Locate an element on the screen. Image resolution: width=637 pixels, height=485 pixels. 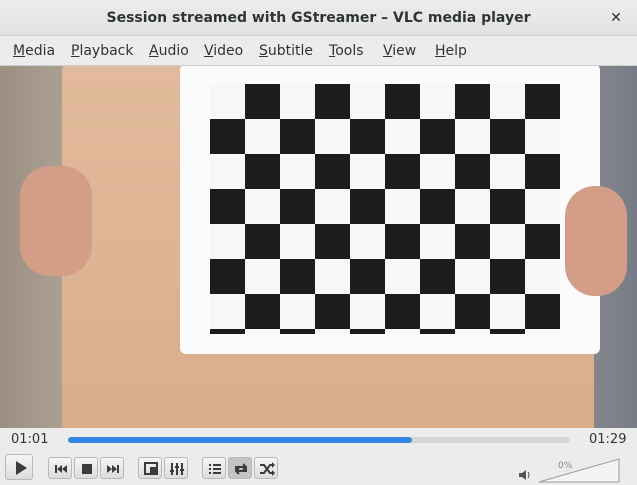
stop-button is located at coordinates (86, 468).